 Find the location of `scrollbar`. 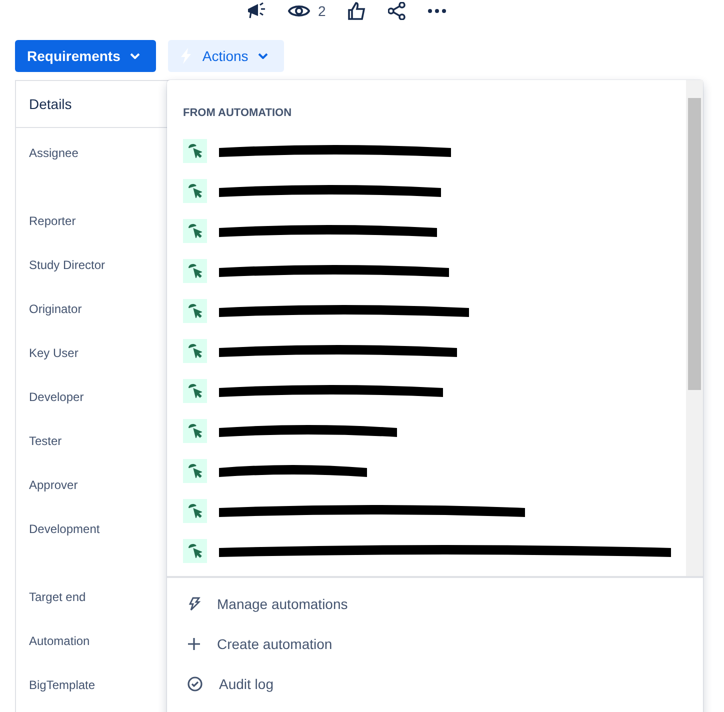

scrollbar is located at coordinates (694, 328).